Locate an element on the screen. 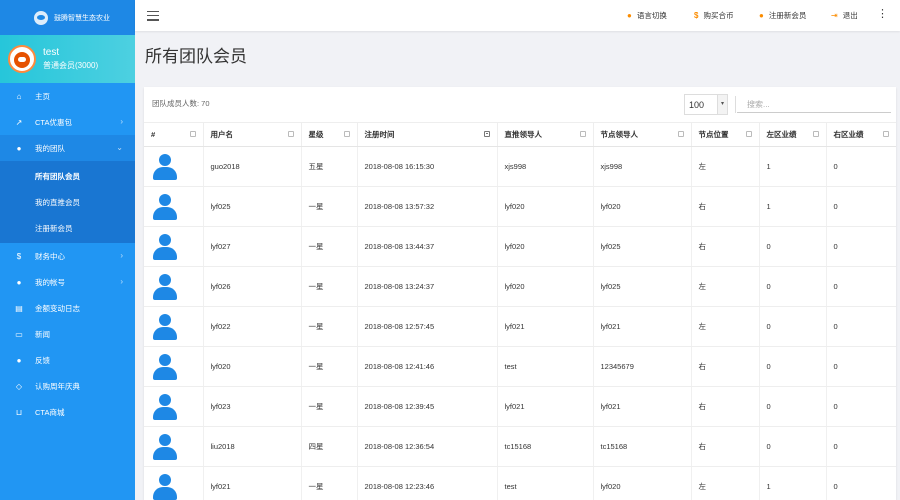  table-header: # 用户名 星级 注册时间 直推领导人 节点领导人 节点位置 左区业绩 右区业绩 is located at coordinates (520, 134).